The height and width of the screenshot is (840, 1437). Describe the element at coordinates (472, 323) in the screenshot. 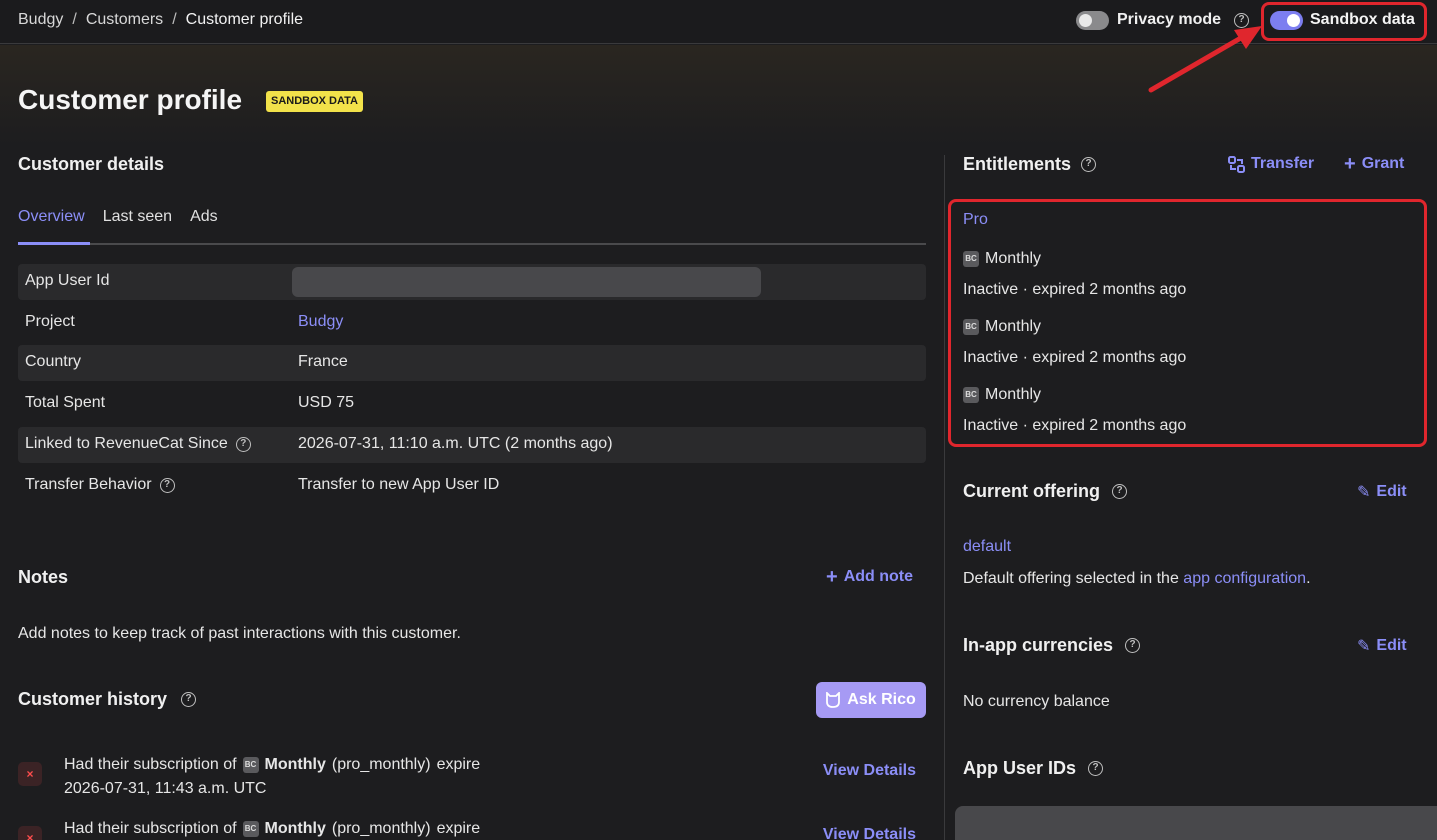

I see `detail-row-project: Project Budgy` at that location.